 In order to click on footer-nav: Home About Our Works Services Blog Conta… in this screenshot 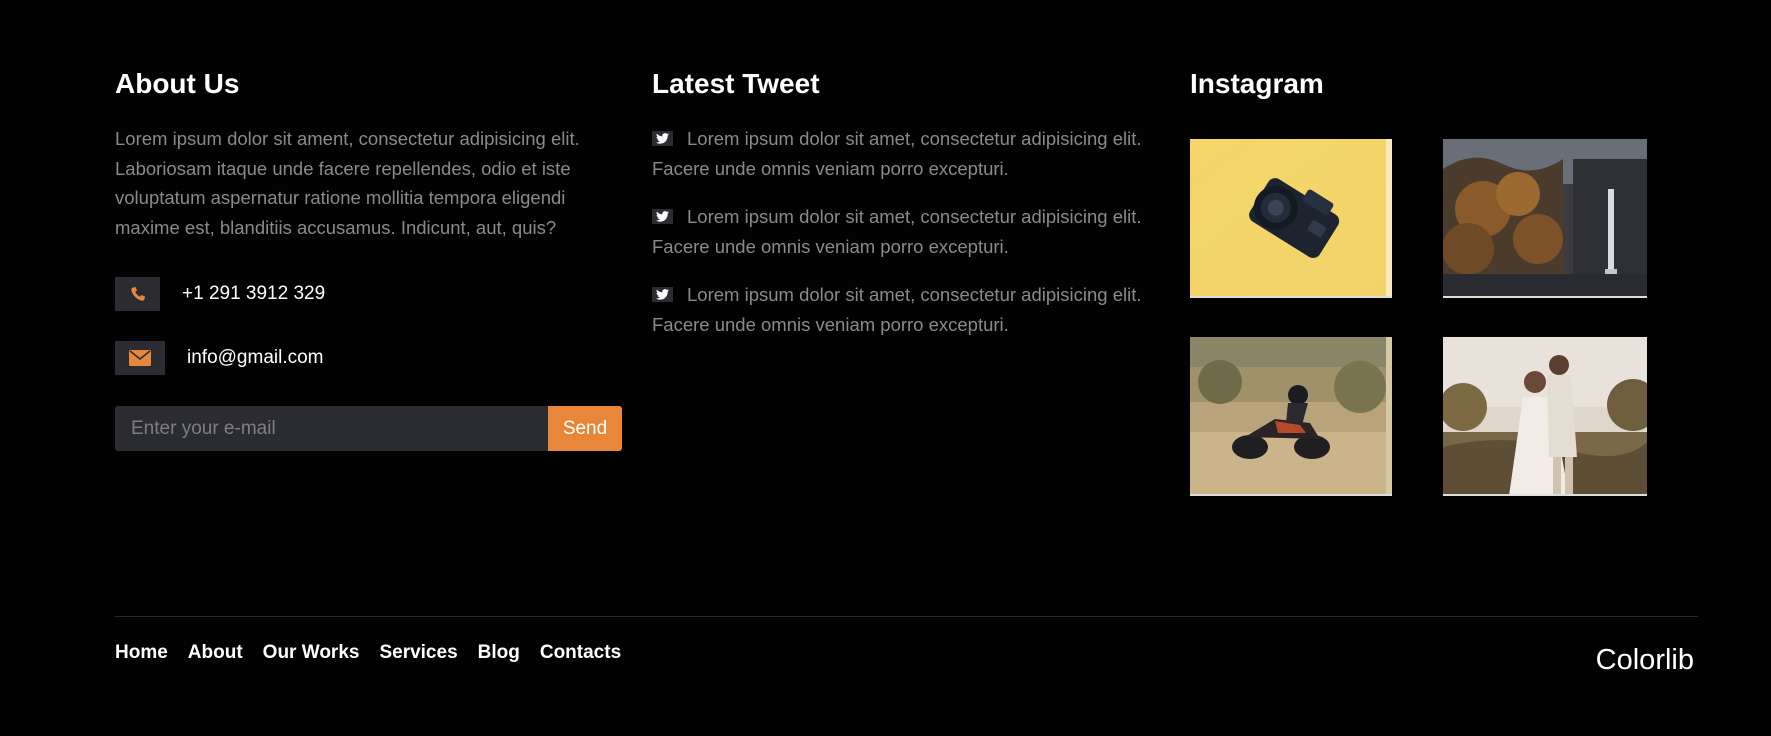, I will do `click(378, 653)`.